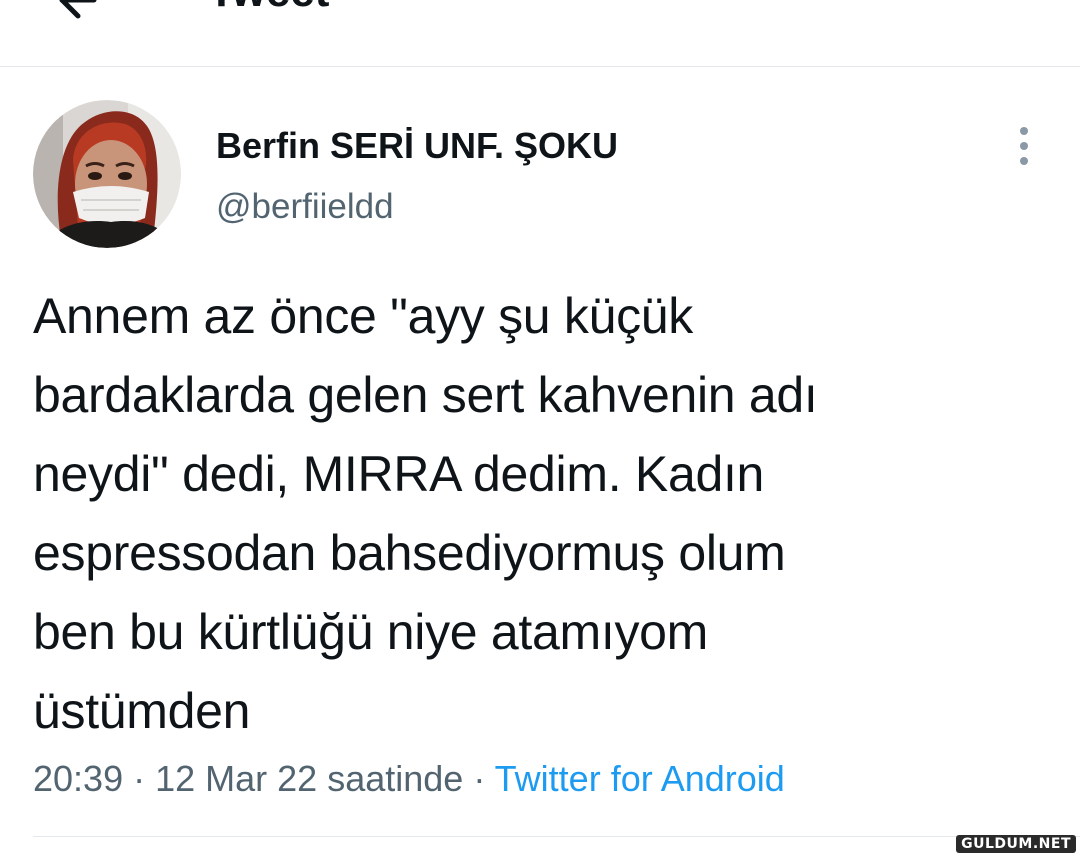  I want to click on tweet-time: 20:39, so click(78, 778).